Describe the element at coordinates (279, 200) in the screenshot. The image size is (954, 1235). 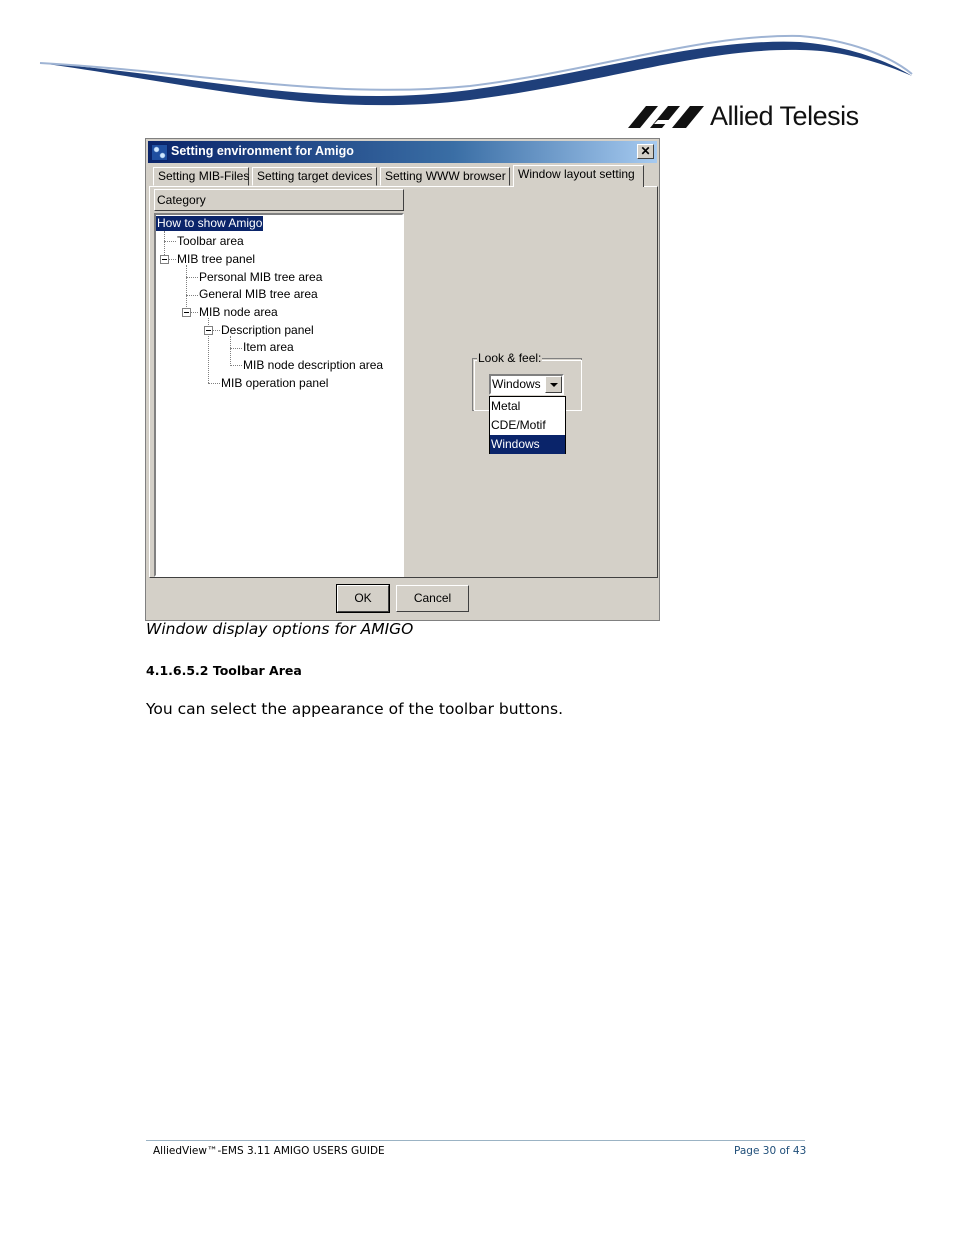
I see `category-header: Category` at that location.